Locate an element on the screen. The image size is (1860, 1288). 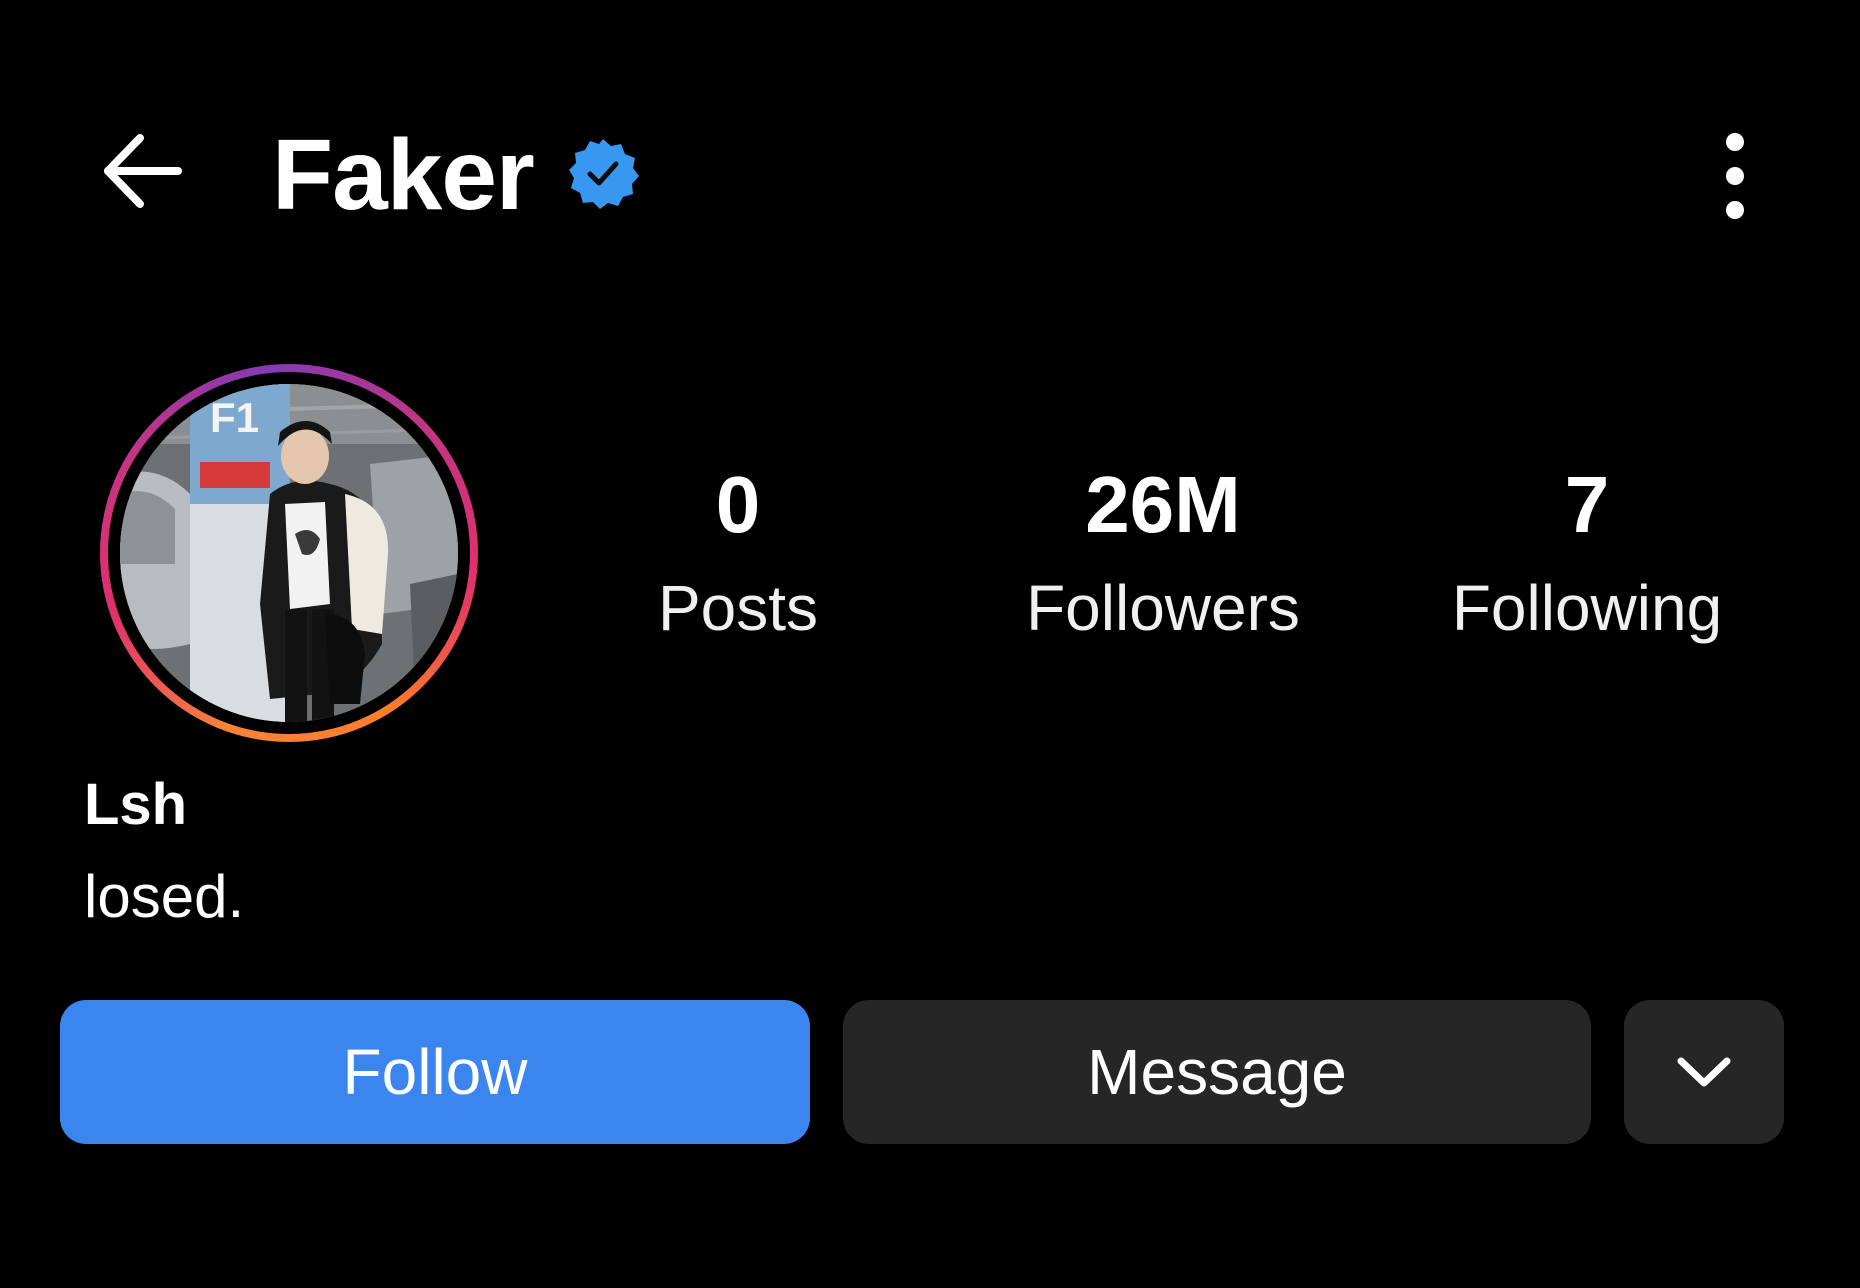
profile-bio: losed. is located at coordinates (164, 896).